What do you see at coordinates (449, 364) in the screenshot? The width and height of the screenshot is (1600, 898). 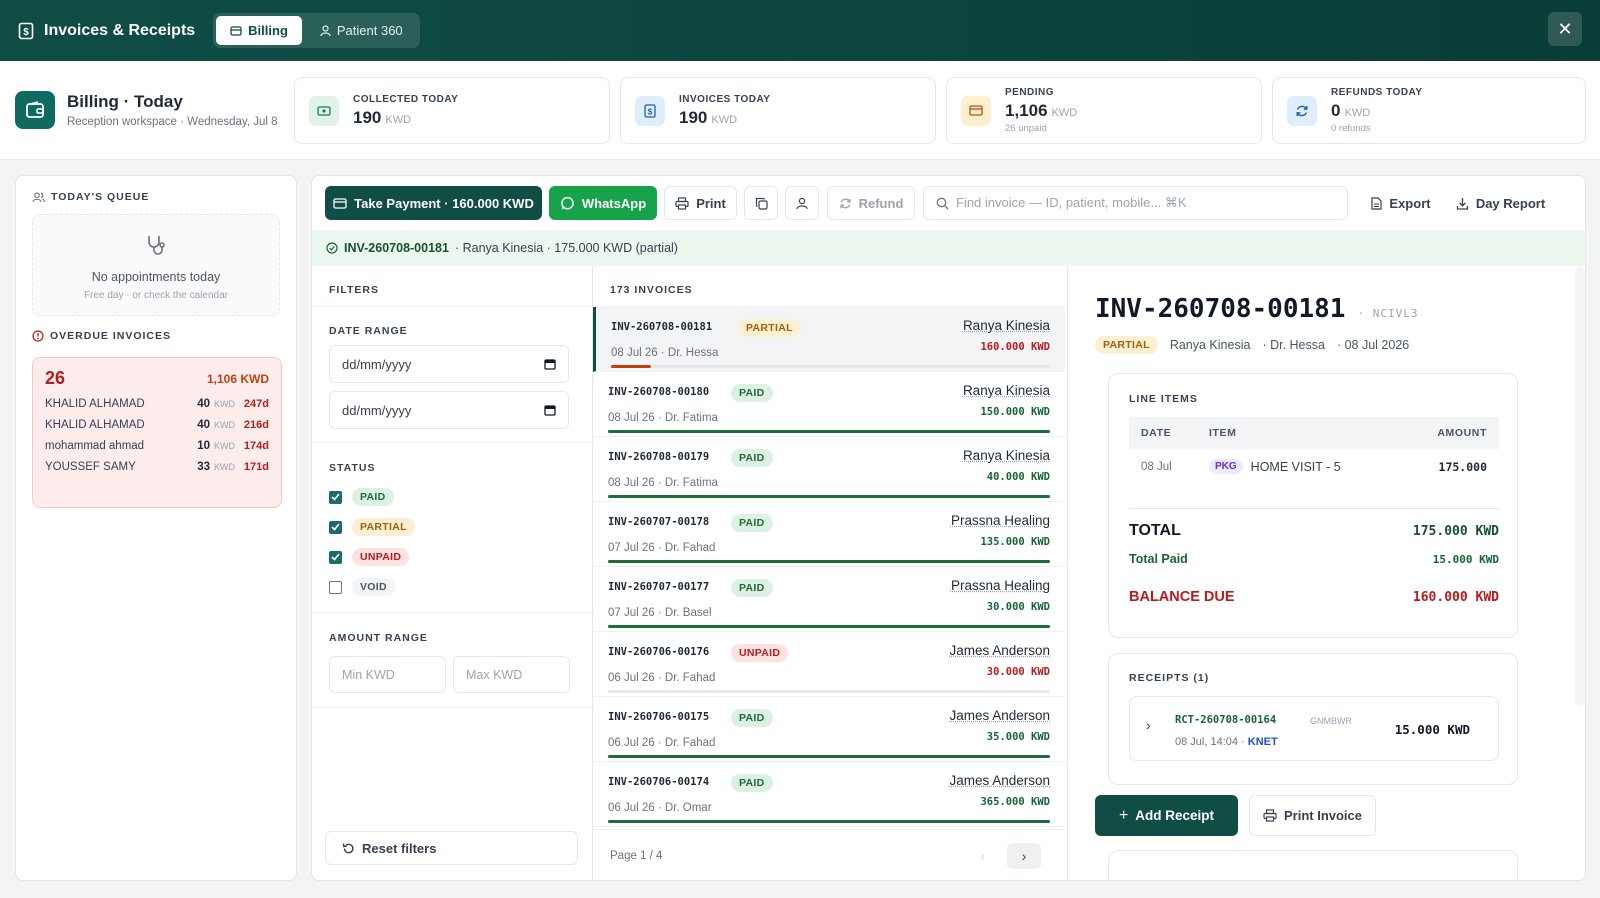 I see `date-from-input: dd/mm/yyyy` at bounding box center [449, 364].